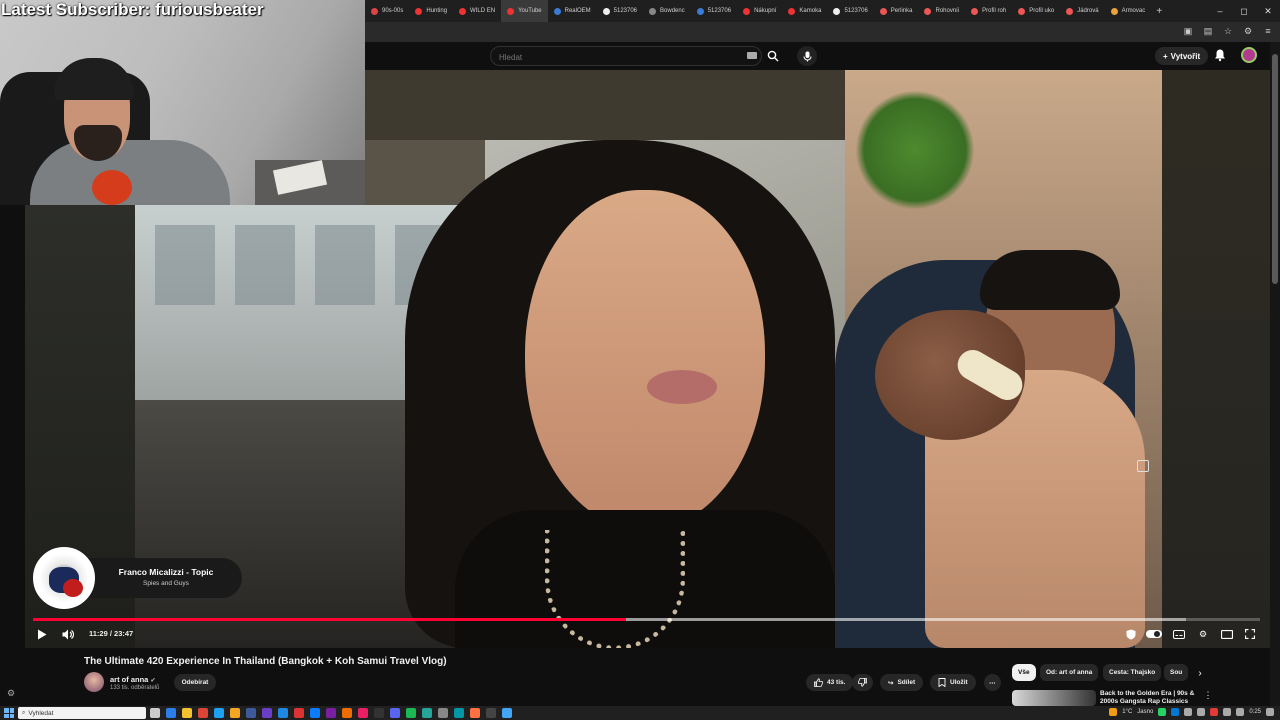 The image size is (1280, 720). I want to click on share-button: ↪ Sdílet, so click(902, 682).